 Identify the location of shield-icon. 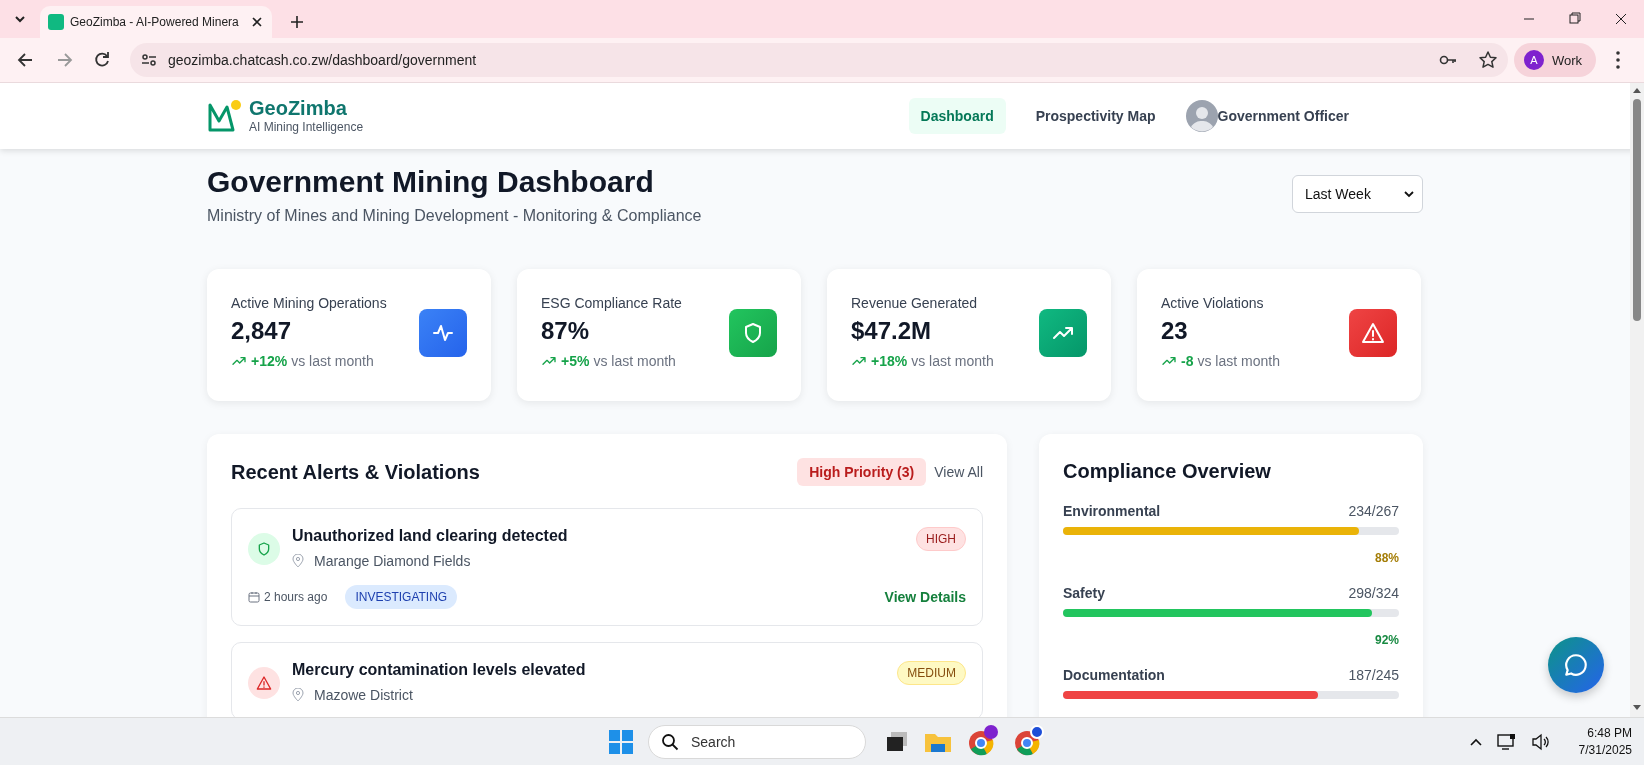
(264, 549).